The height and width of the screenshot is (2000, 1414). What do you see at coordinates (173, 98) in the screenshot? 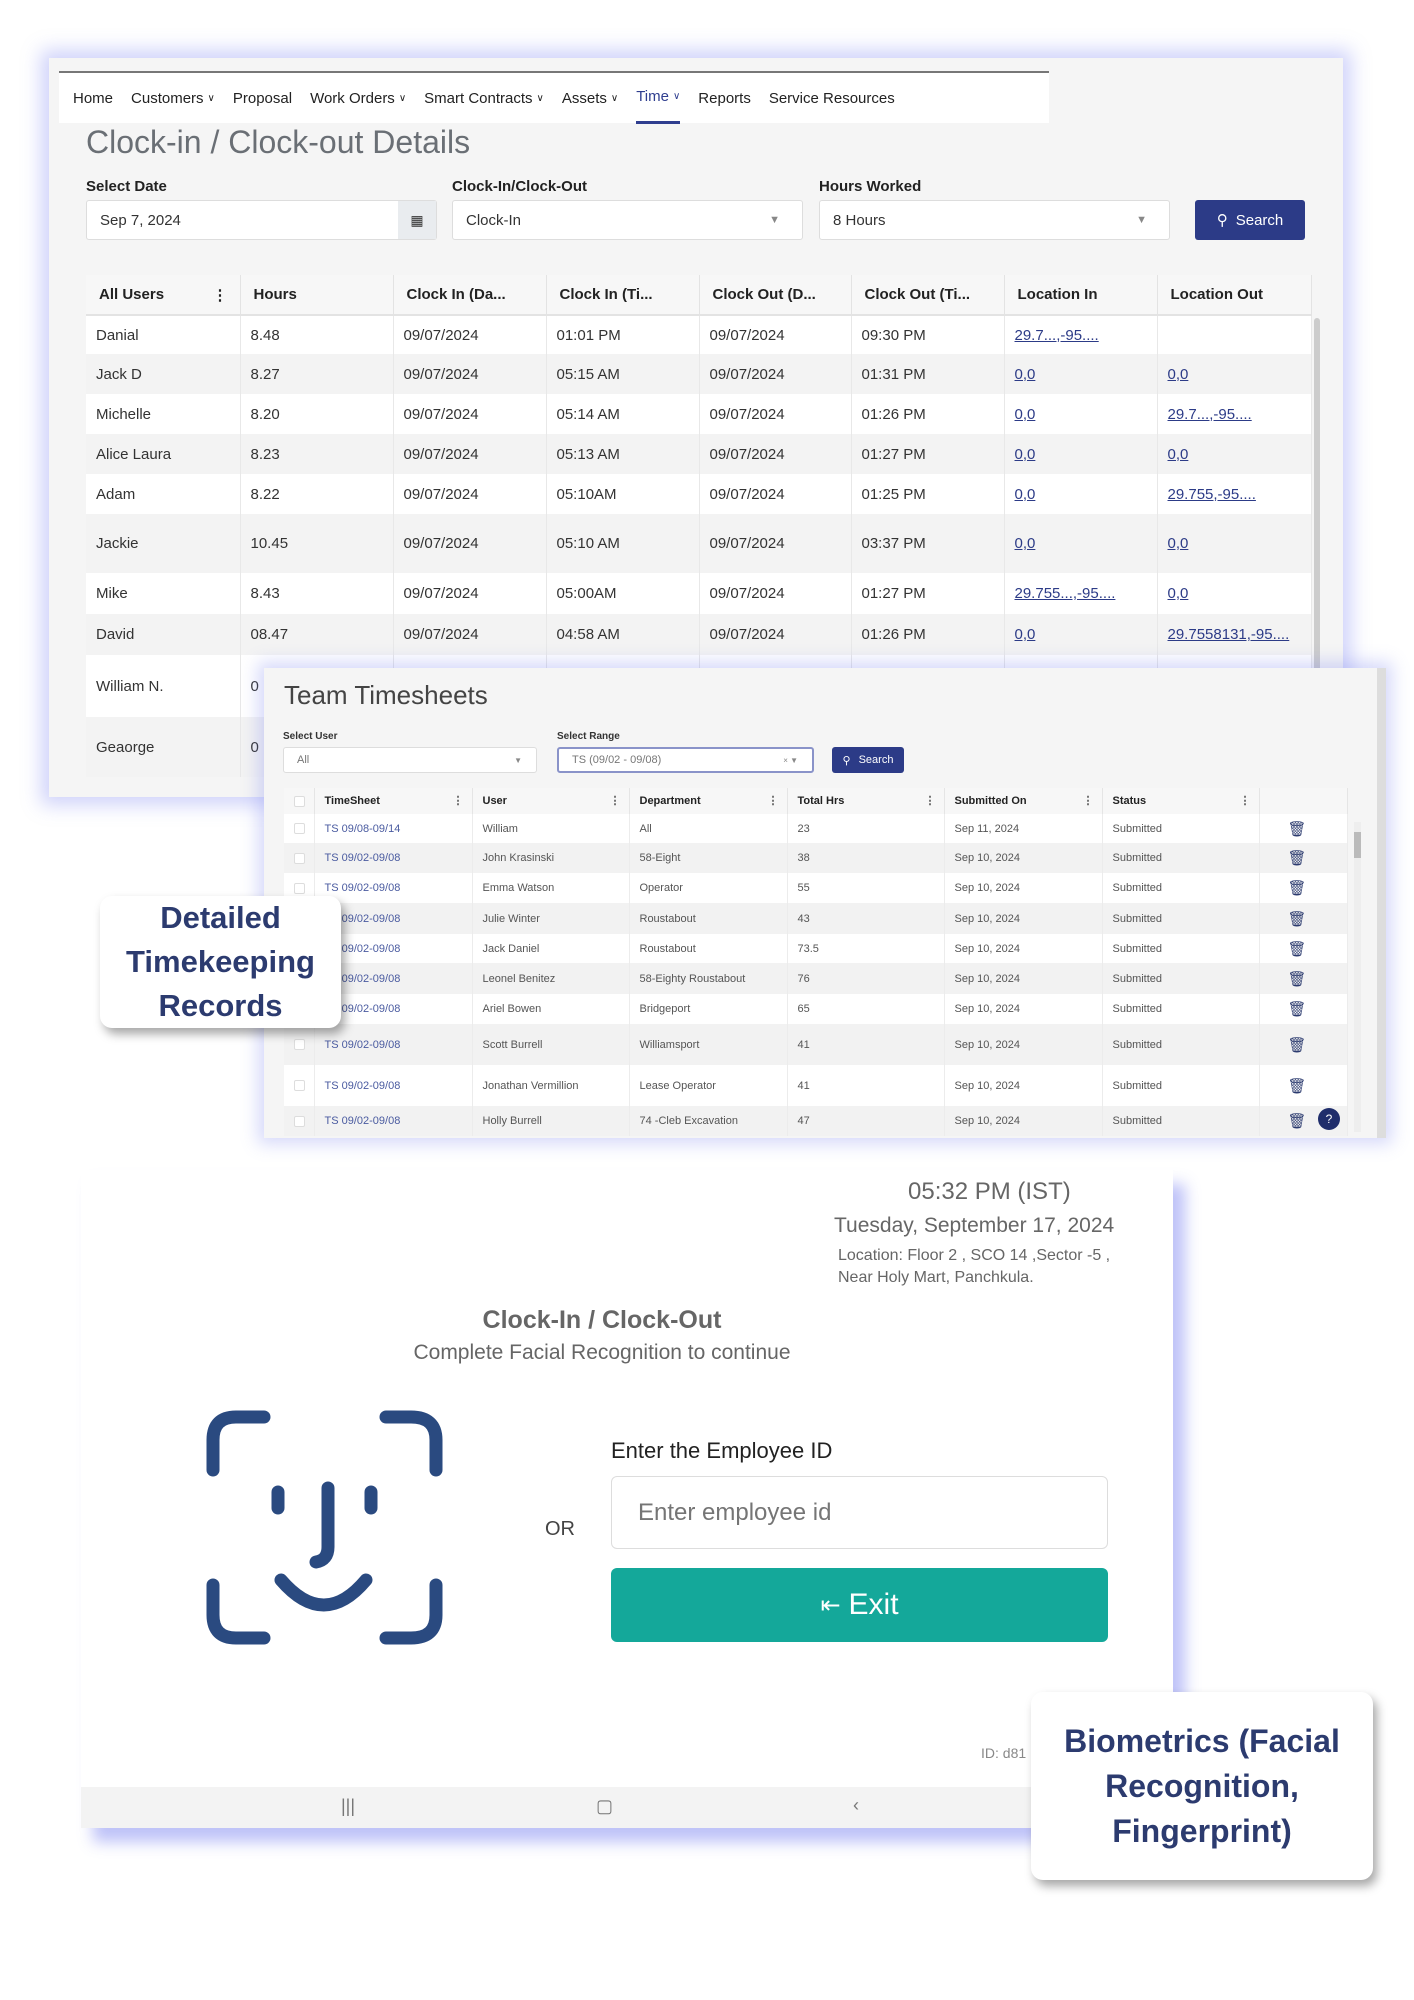
I see `nav-item-customers: Customers ∨` at bounding box center [173, 98].